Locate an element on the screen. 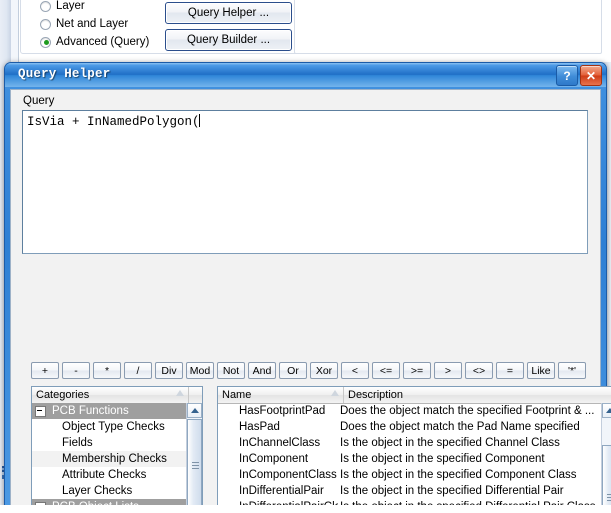  operator-button-16: Like is located at coordinates (541, 370).